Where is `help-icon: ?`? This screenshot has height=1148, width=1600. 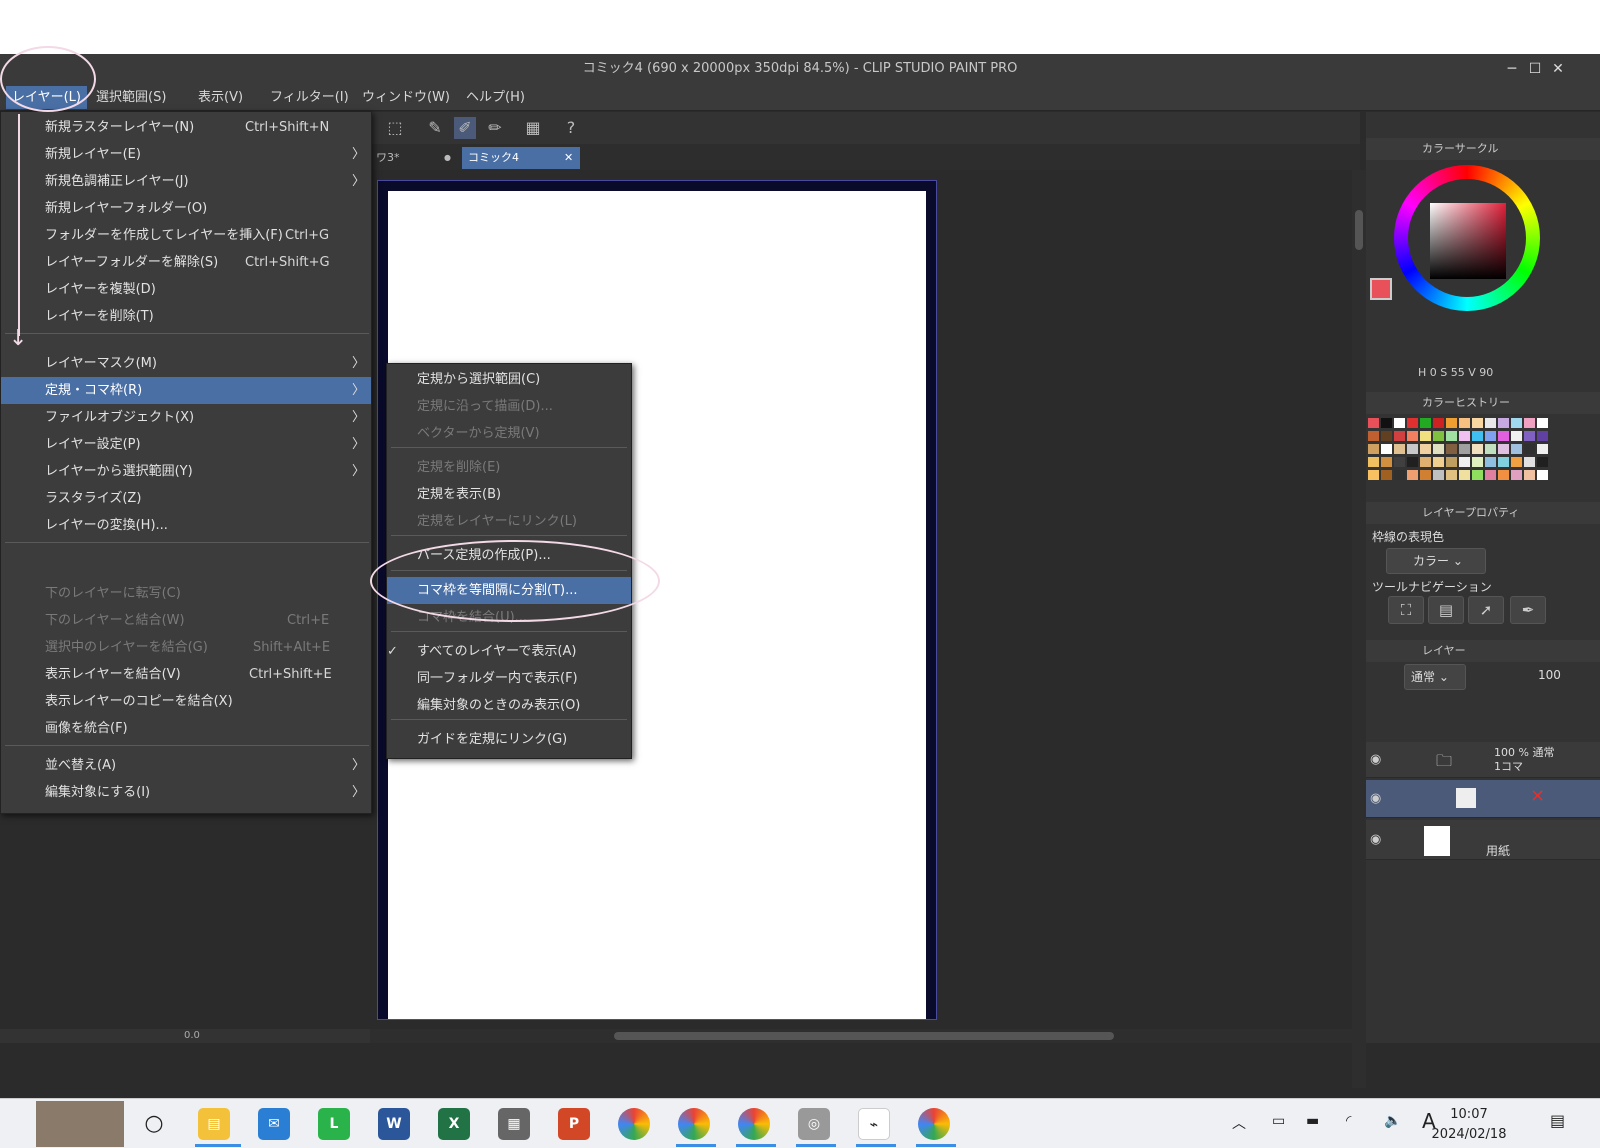 help-icon: ? is located at coordinates (571, 128).